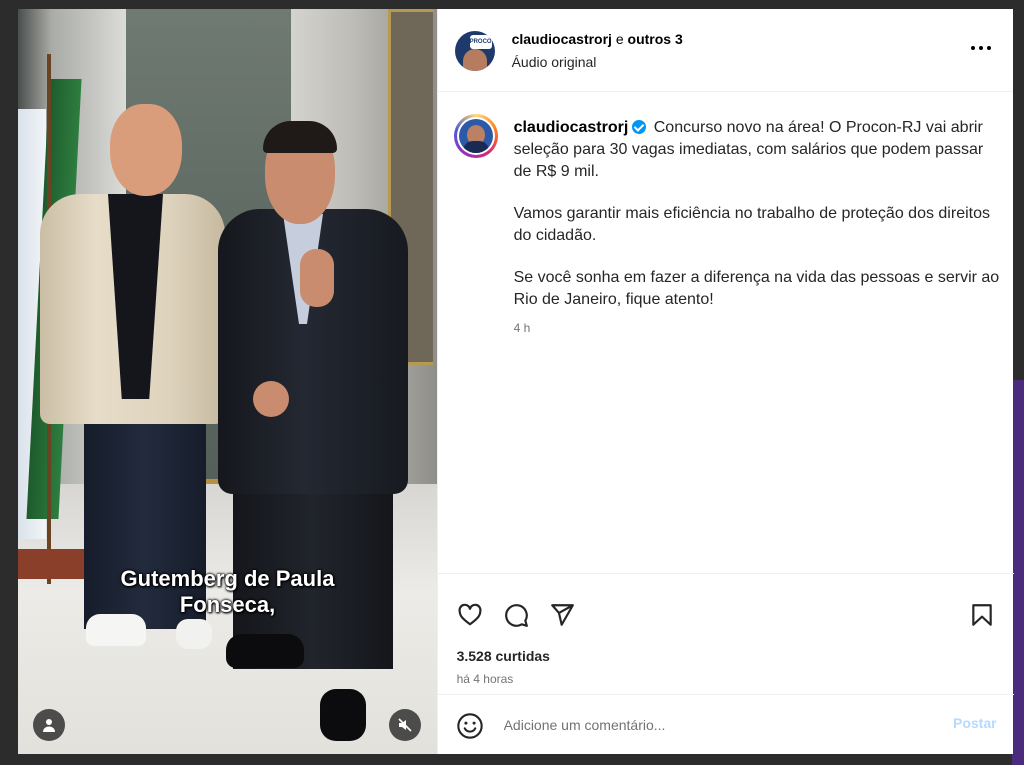 The height and width of the screenshot is (765, 1024). I want to click on action-bar: 3.528 curtidas há 4 horas, so click(725, 638).